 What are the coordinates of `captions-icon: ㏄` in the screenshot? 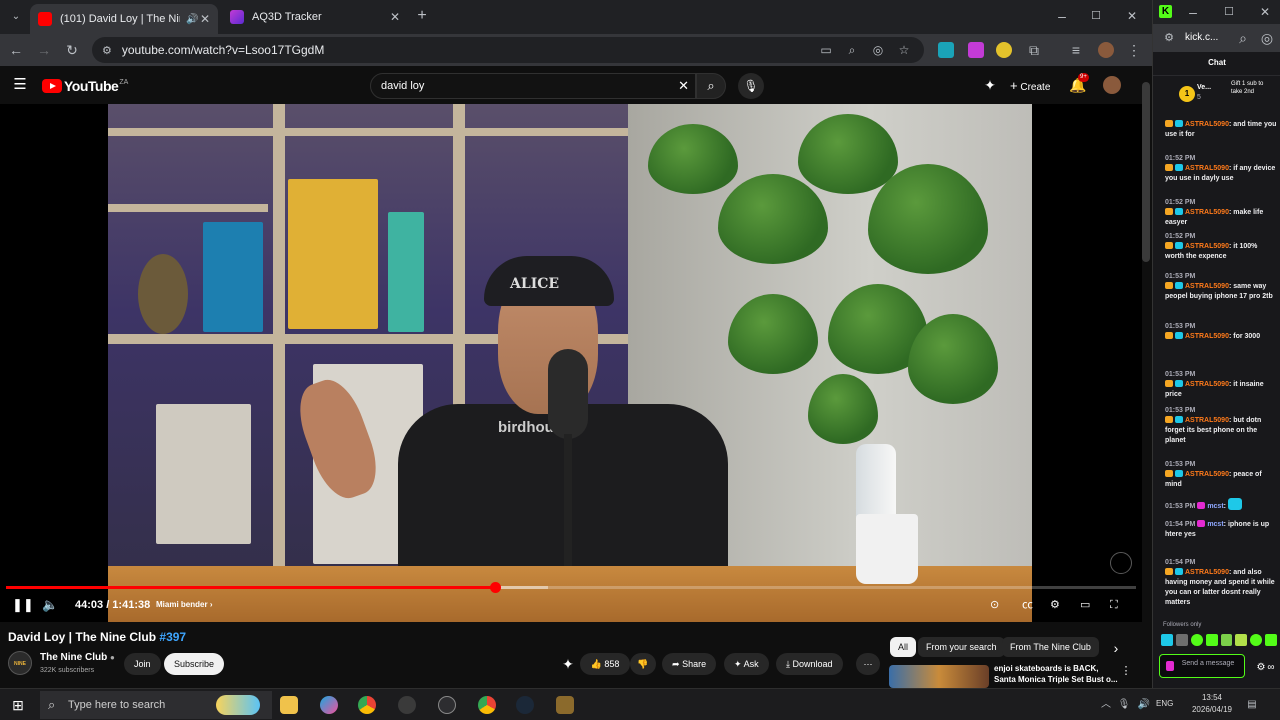 It's located at (1027, 605).